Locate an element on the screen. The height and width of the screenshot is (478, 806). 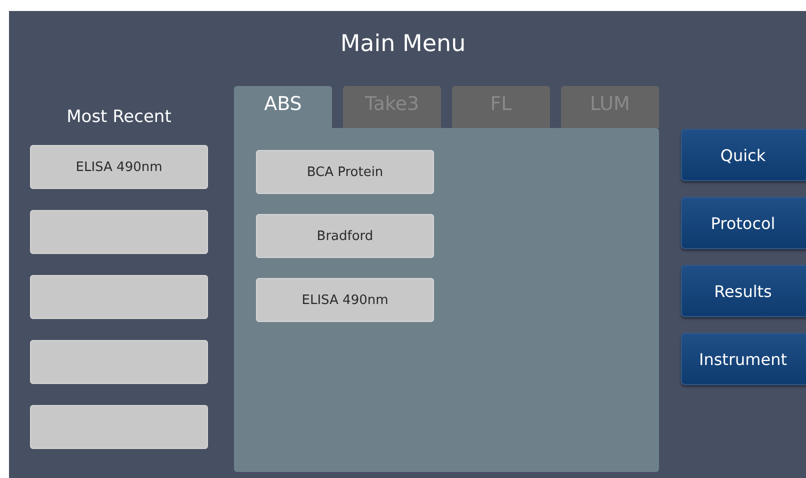
screen-title: Main Menu is located at coordinates (403, 44).